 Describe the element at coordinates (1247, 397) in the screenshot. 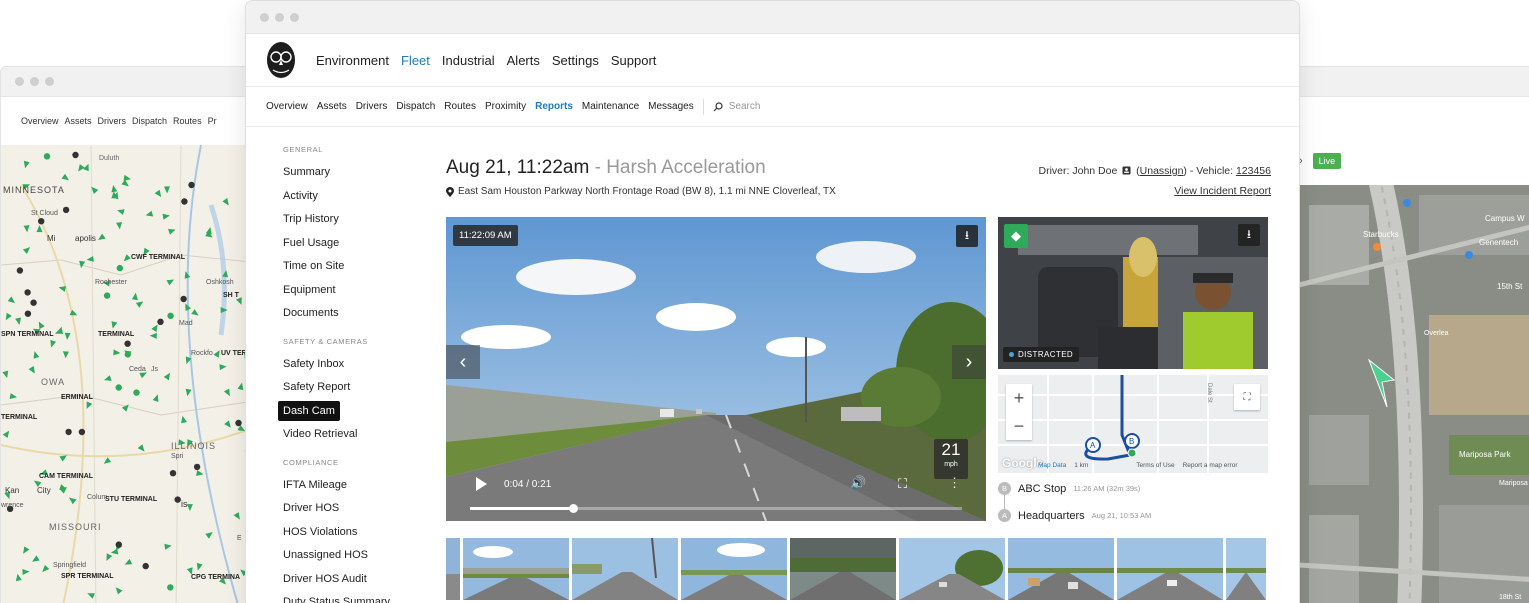

I see `expand-icon: ⛶` at that location.